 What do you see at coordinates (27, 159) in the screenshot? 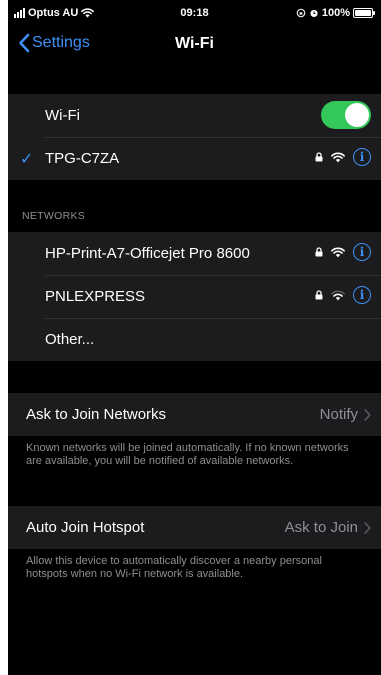
I see `checkmark-icon: ✓` at bounding box center [27, 159].